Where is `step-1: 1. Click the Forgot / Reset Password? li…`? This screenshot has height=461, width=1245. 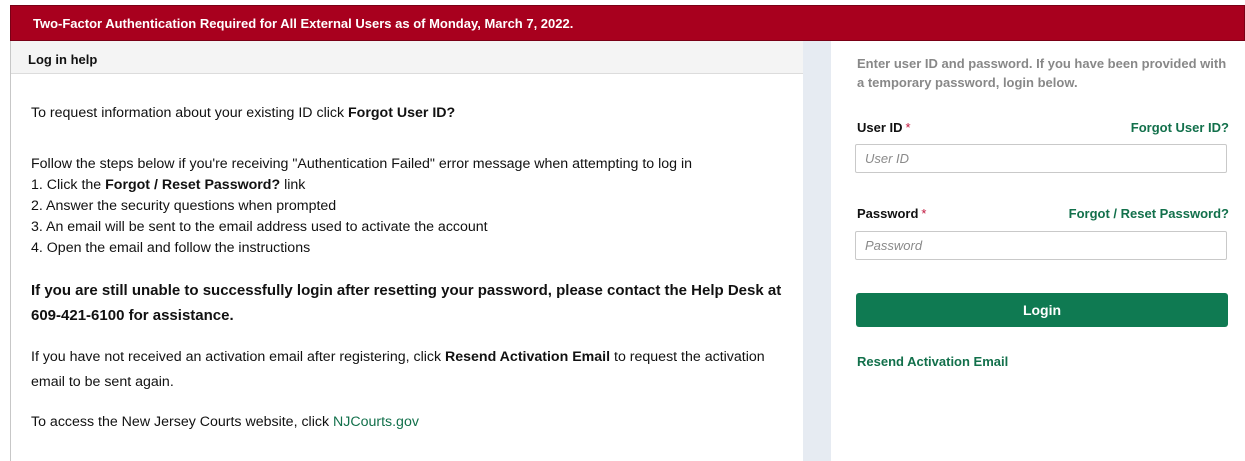
step-1: 1. Click the Forgot / Reset Password? li… is located at coordinates (411, 185).